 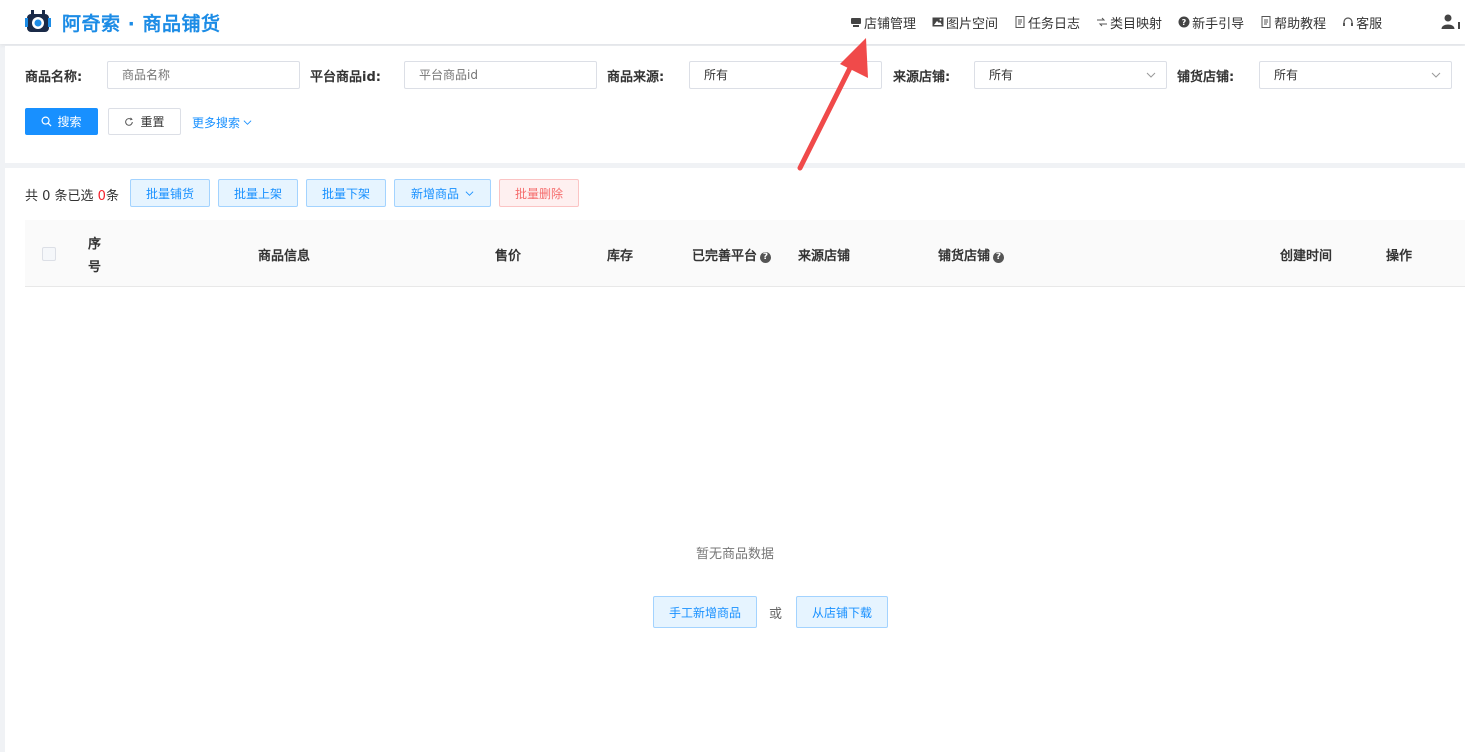 I want to click on logo-icon, so click(x=38, y=21).